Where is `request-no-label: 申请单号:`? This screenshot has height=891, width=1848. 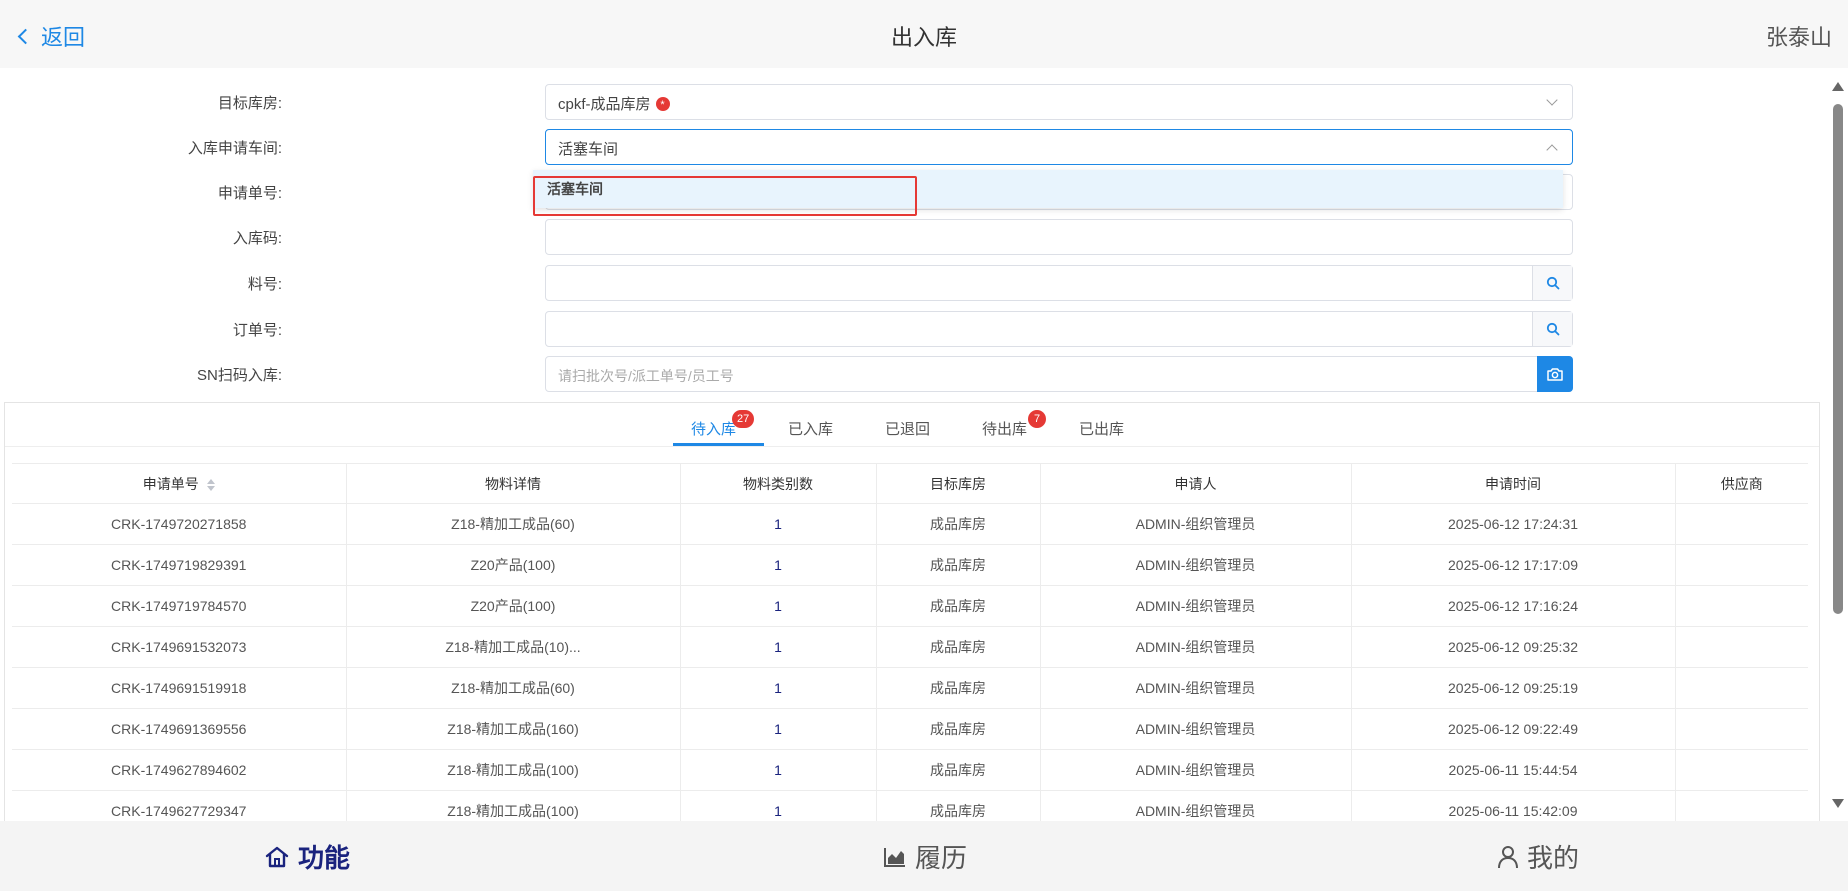
request-no-label: 申请单号: is located at coordinates (249, 193).